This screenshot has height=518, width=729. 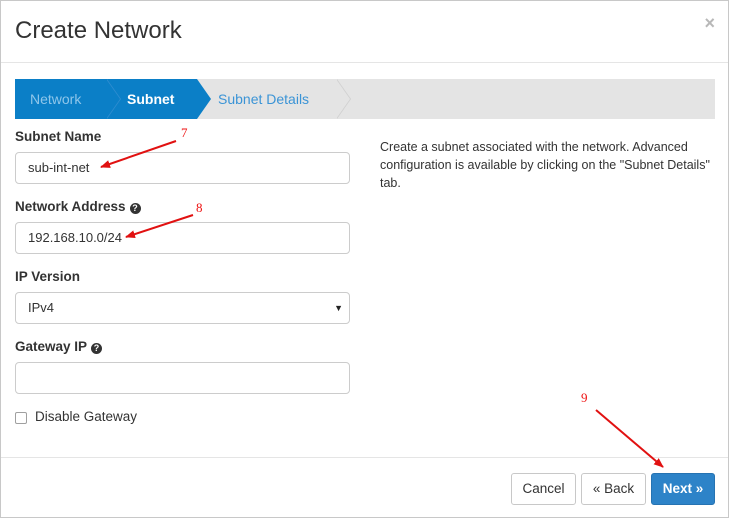 What do you see at coordinates (58, 136) in the screenshot?
I see `subnet-name-label: Subnet Name` at bounding box center [58, 136].